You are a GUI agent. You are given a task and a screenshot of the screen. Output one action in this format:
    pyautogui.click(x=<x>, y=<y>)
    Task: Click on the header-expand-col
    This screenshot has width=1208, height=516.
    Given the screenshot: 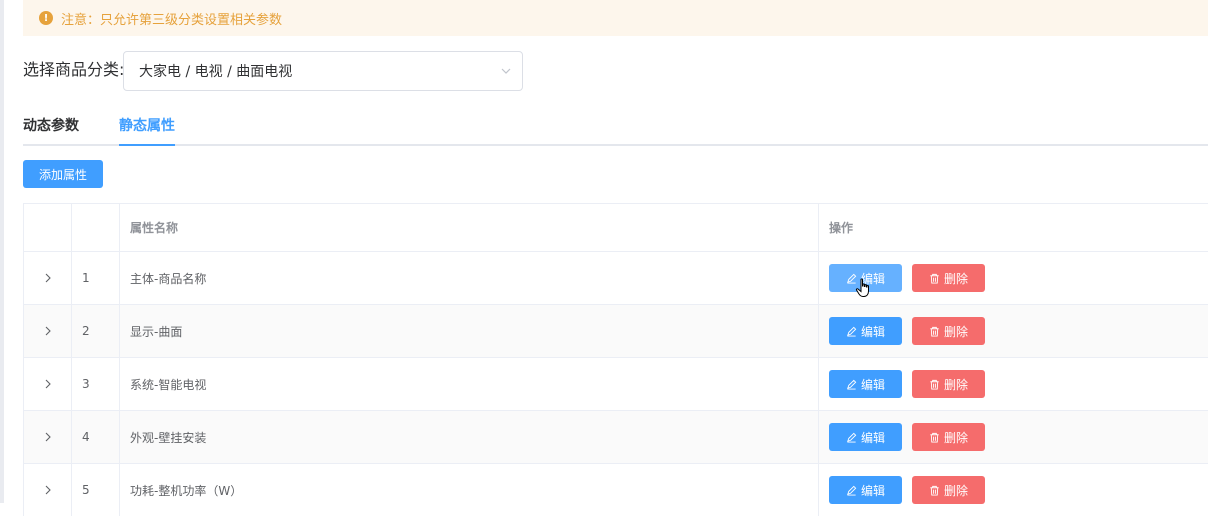 What is the action you would take?
    pyautogui.click(x=47, y=227)
    